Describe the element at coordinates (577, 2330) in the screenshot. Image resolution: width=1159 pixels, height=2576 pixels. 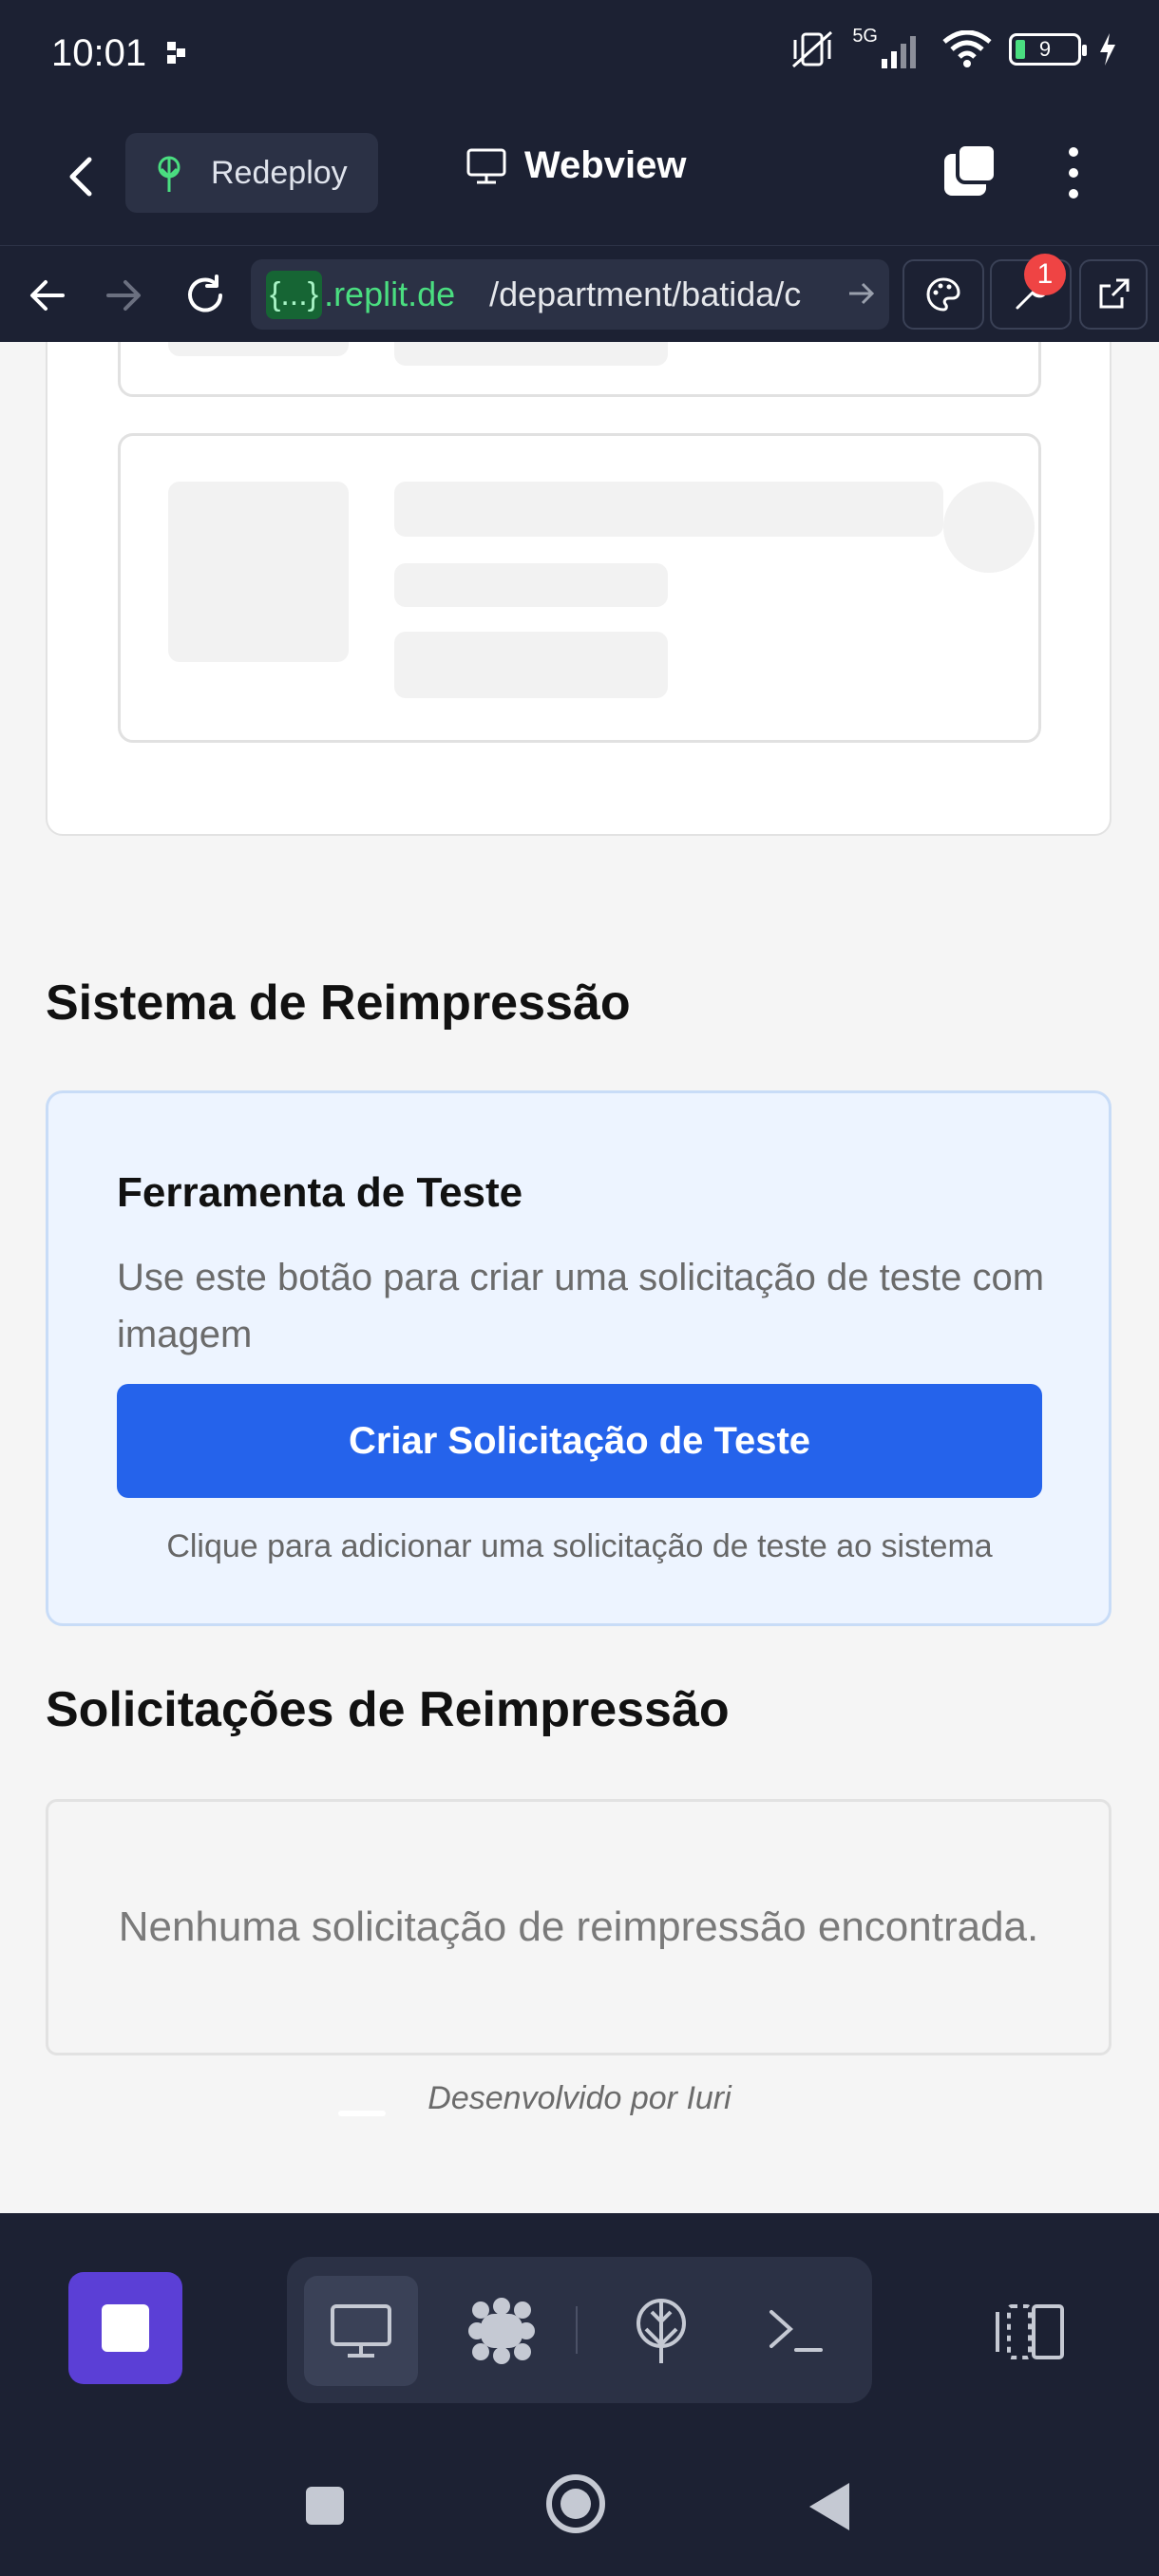
I see `tool-divider` at that location.